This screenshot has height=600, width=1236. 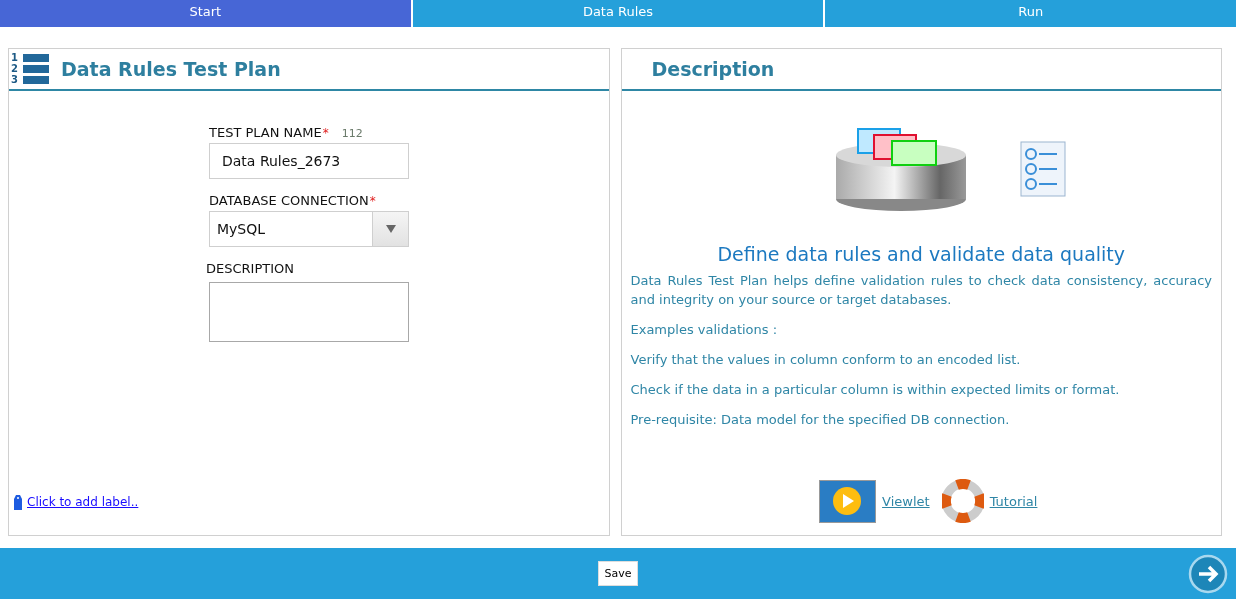 What do you see at coordinates (15, 80) in the screenshot?
I see `list-number: 3` at bounding box center [15, 80].